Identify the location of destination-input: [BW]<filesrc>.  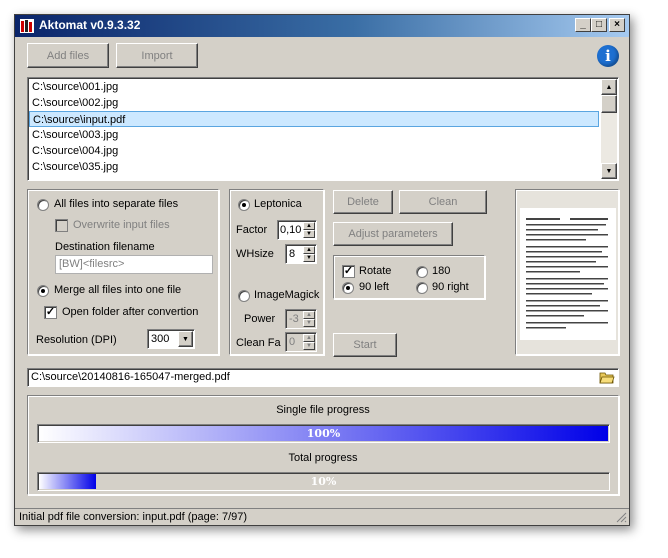
(134, 264).